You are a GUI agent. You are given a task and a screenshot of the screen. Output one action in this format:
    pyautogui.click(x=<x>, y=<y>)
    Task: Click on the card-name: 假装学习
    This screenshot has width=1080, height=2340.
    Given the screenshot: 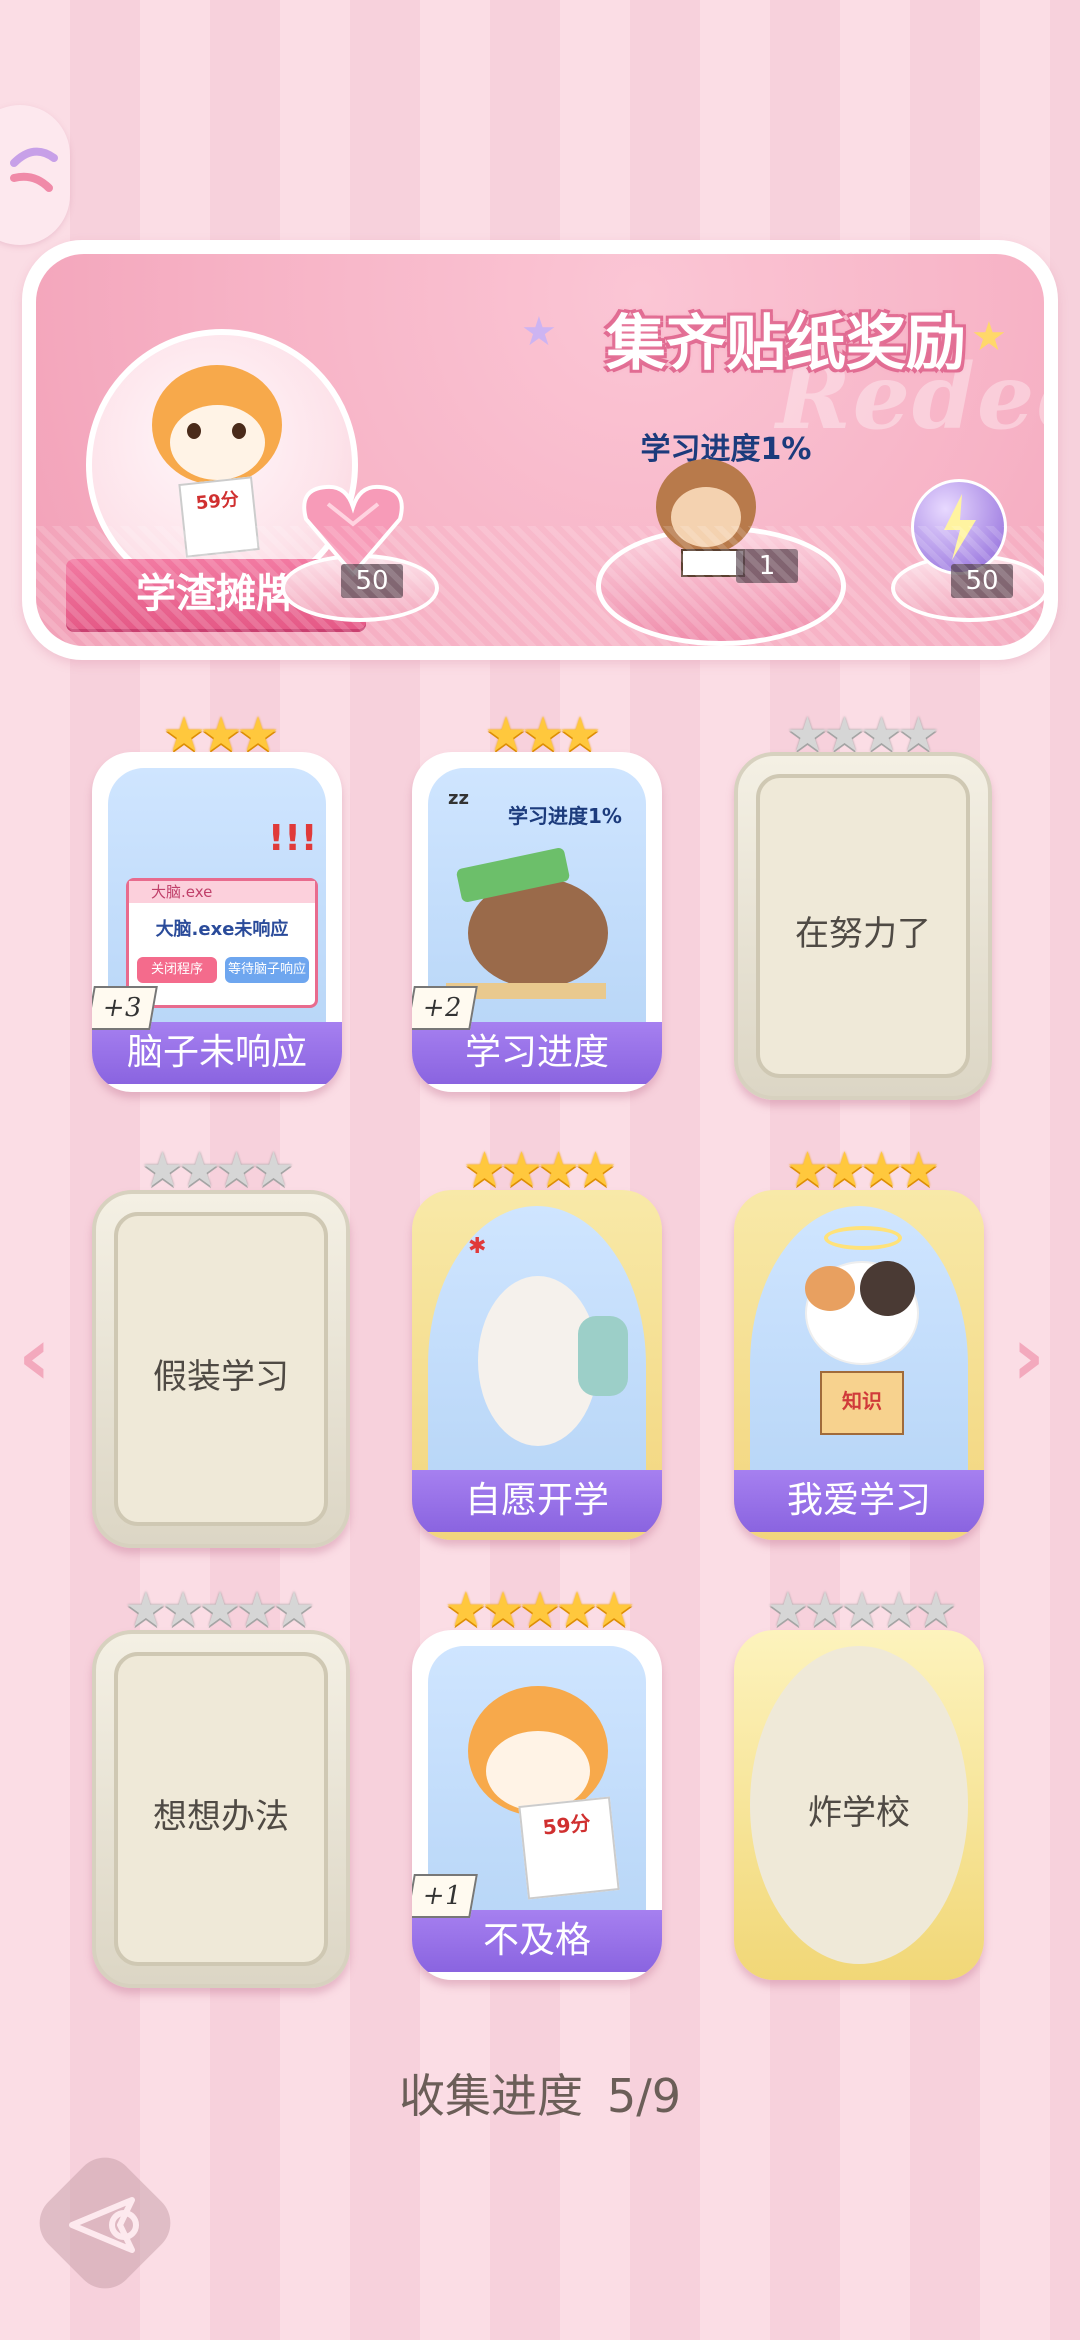 What is the action you would take?
    pyautogui.click(x=221, y=1377)
    